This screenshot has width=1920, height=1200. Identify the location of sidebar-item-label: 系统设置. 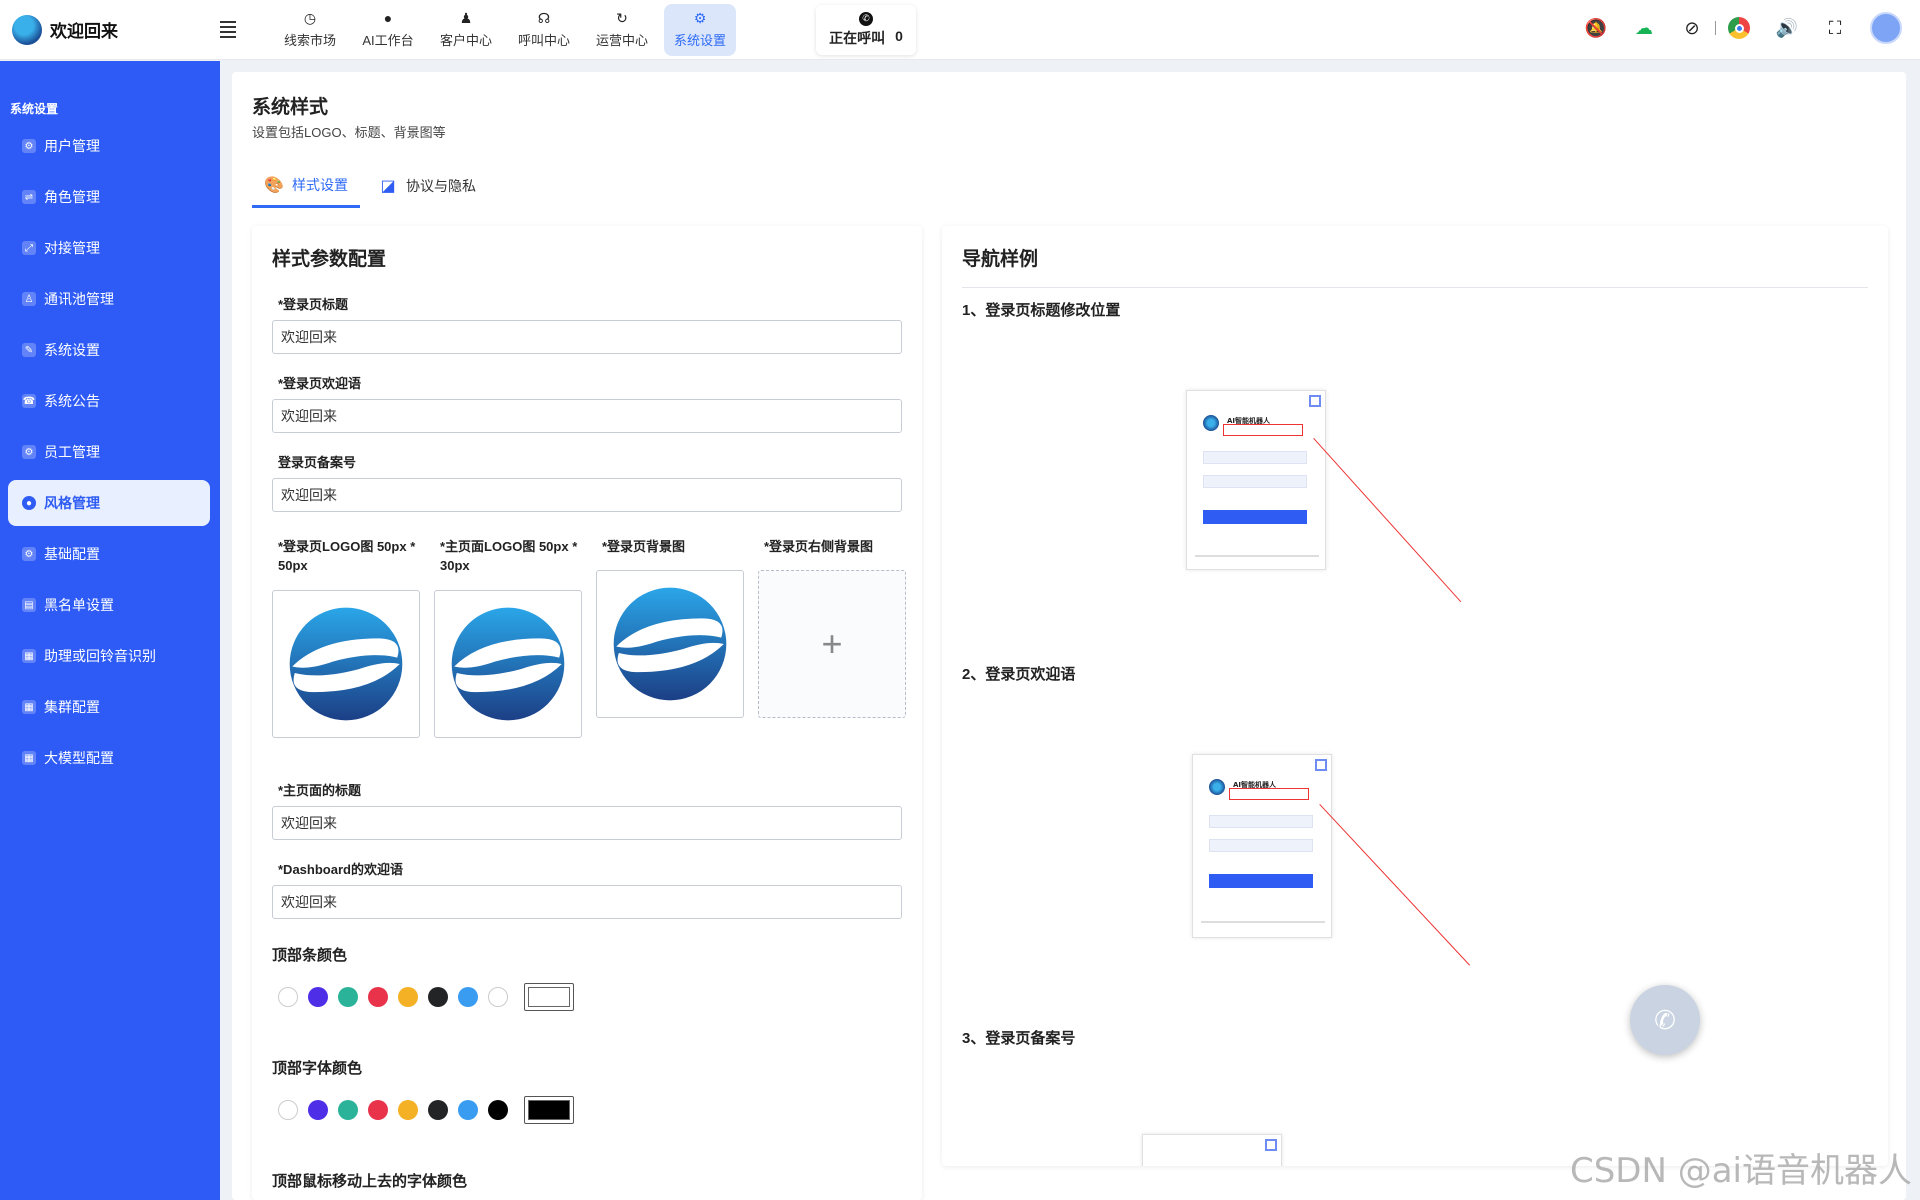
(72, 350).